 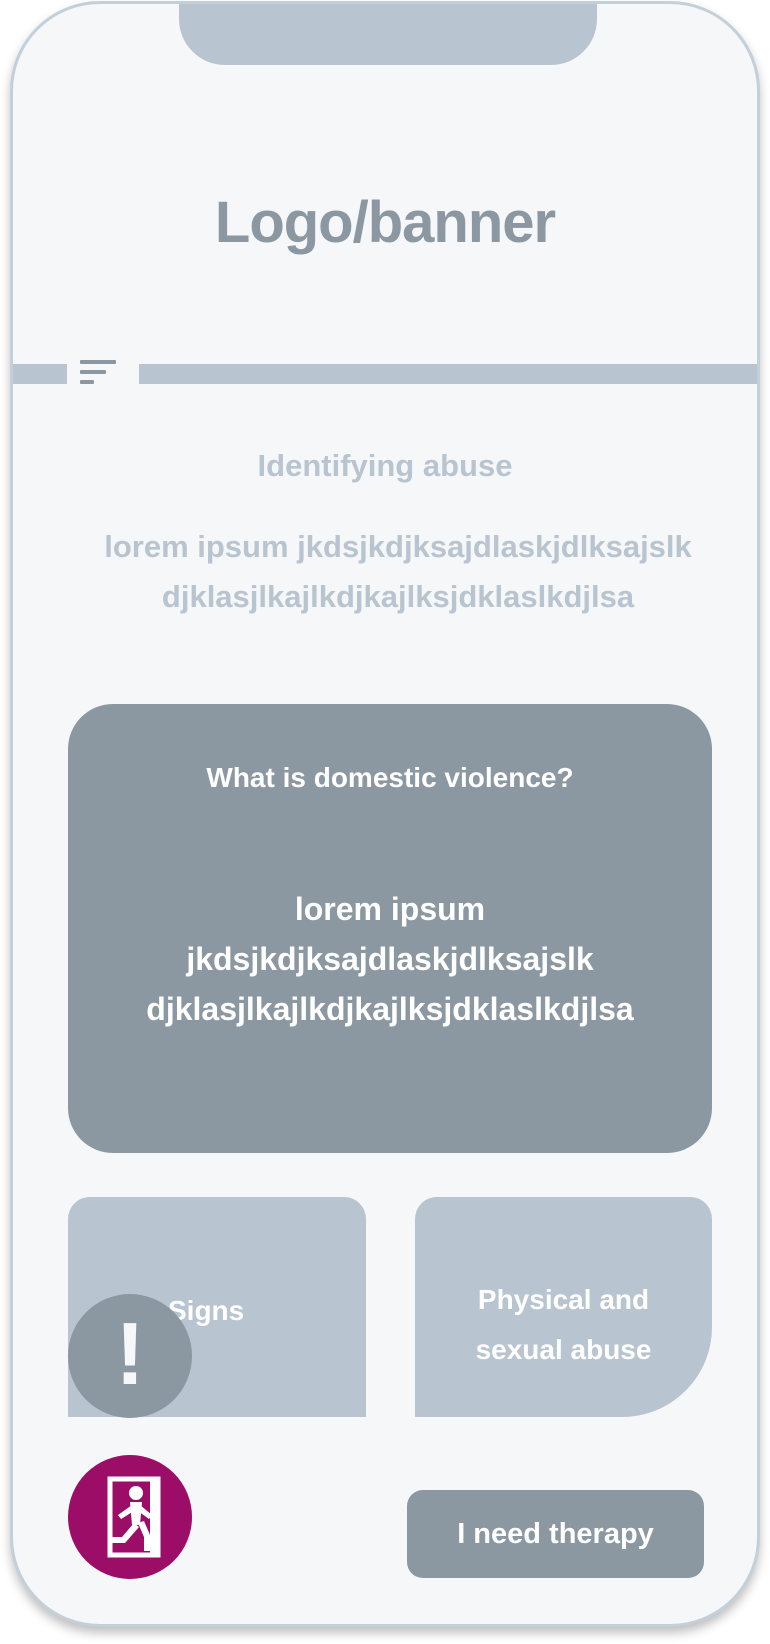 I want to click on i-need-therapy-button: I need therapy, so click(x=555, y=1534).